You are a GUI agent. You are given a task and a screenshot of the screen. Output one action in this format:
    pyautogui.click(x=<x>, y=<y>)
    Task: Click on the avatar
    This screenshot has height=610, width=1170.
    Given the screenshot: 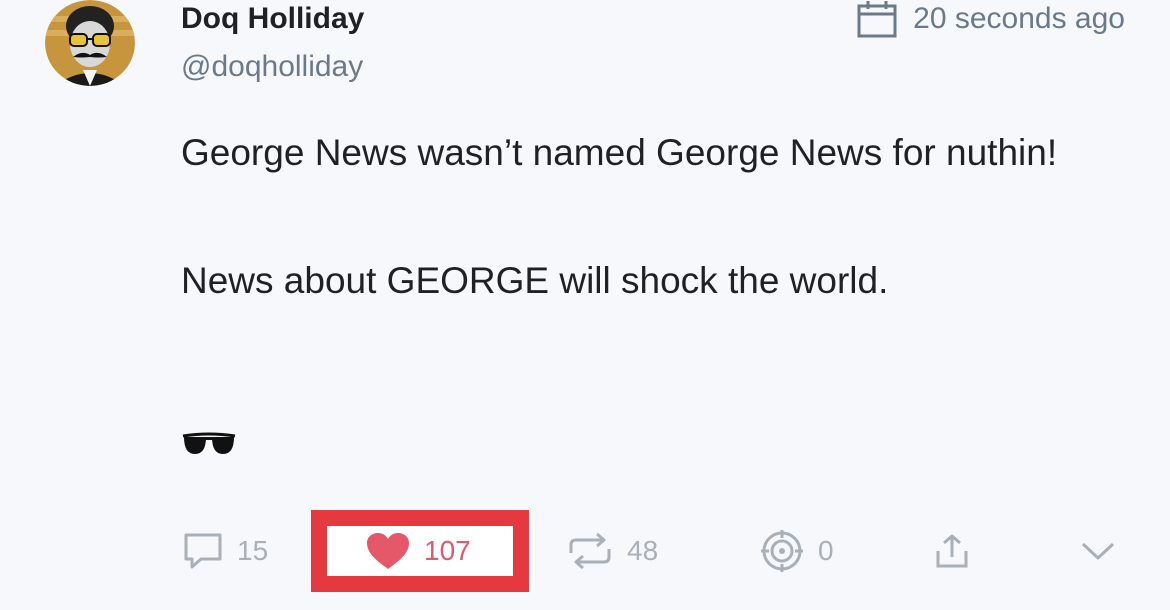 What is the action you would take?
    pyautogui.click(x=90, y=43)
    